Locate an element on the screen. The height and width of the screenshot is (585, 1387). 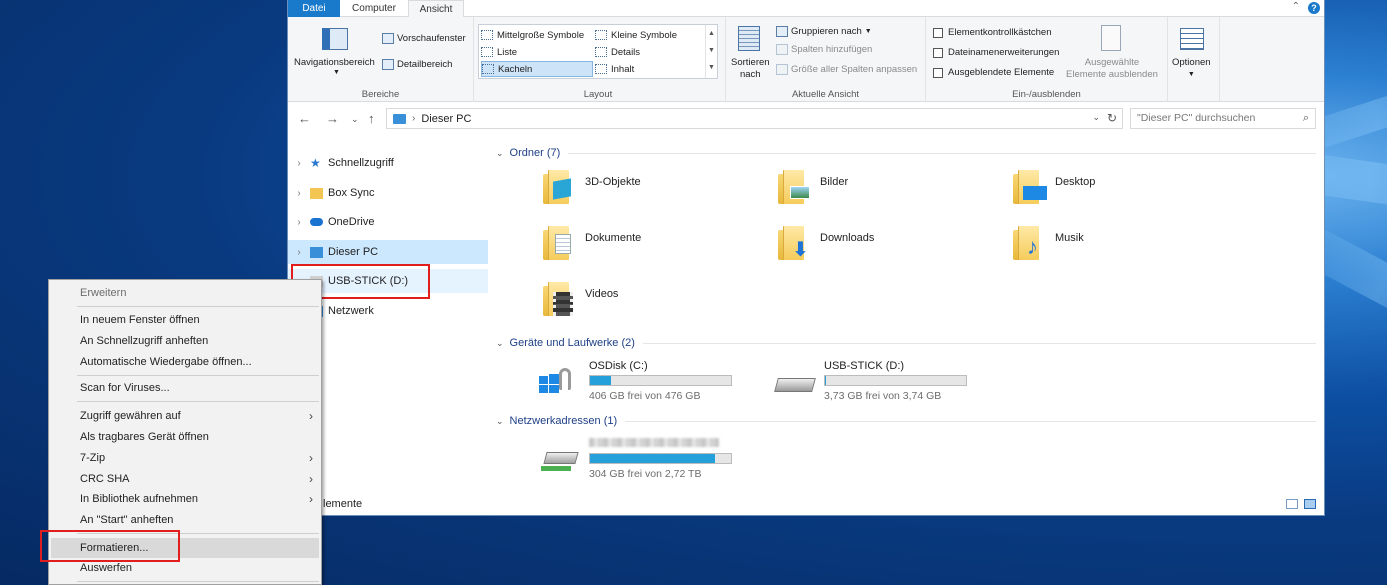
drive-usage-fill is located at coordinates (825, 380).